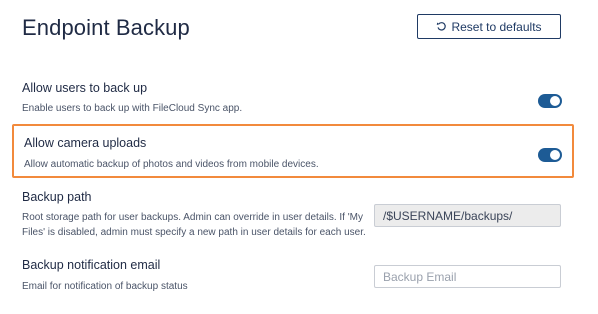  Describe the element at coordinates (441, 26) in the screenshot. I see `reset-icon` at that location.